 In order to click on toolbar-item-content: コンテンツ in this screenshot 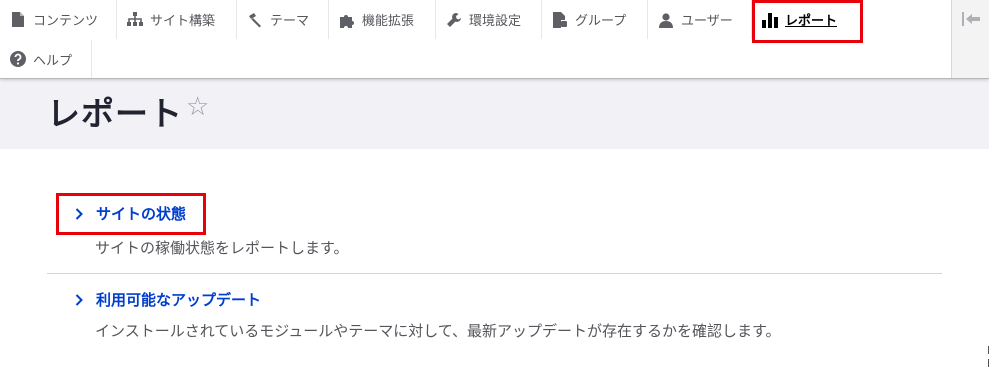, I will do `click(58, 19)`.